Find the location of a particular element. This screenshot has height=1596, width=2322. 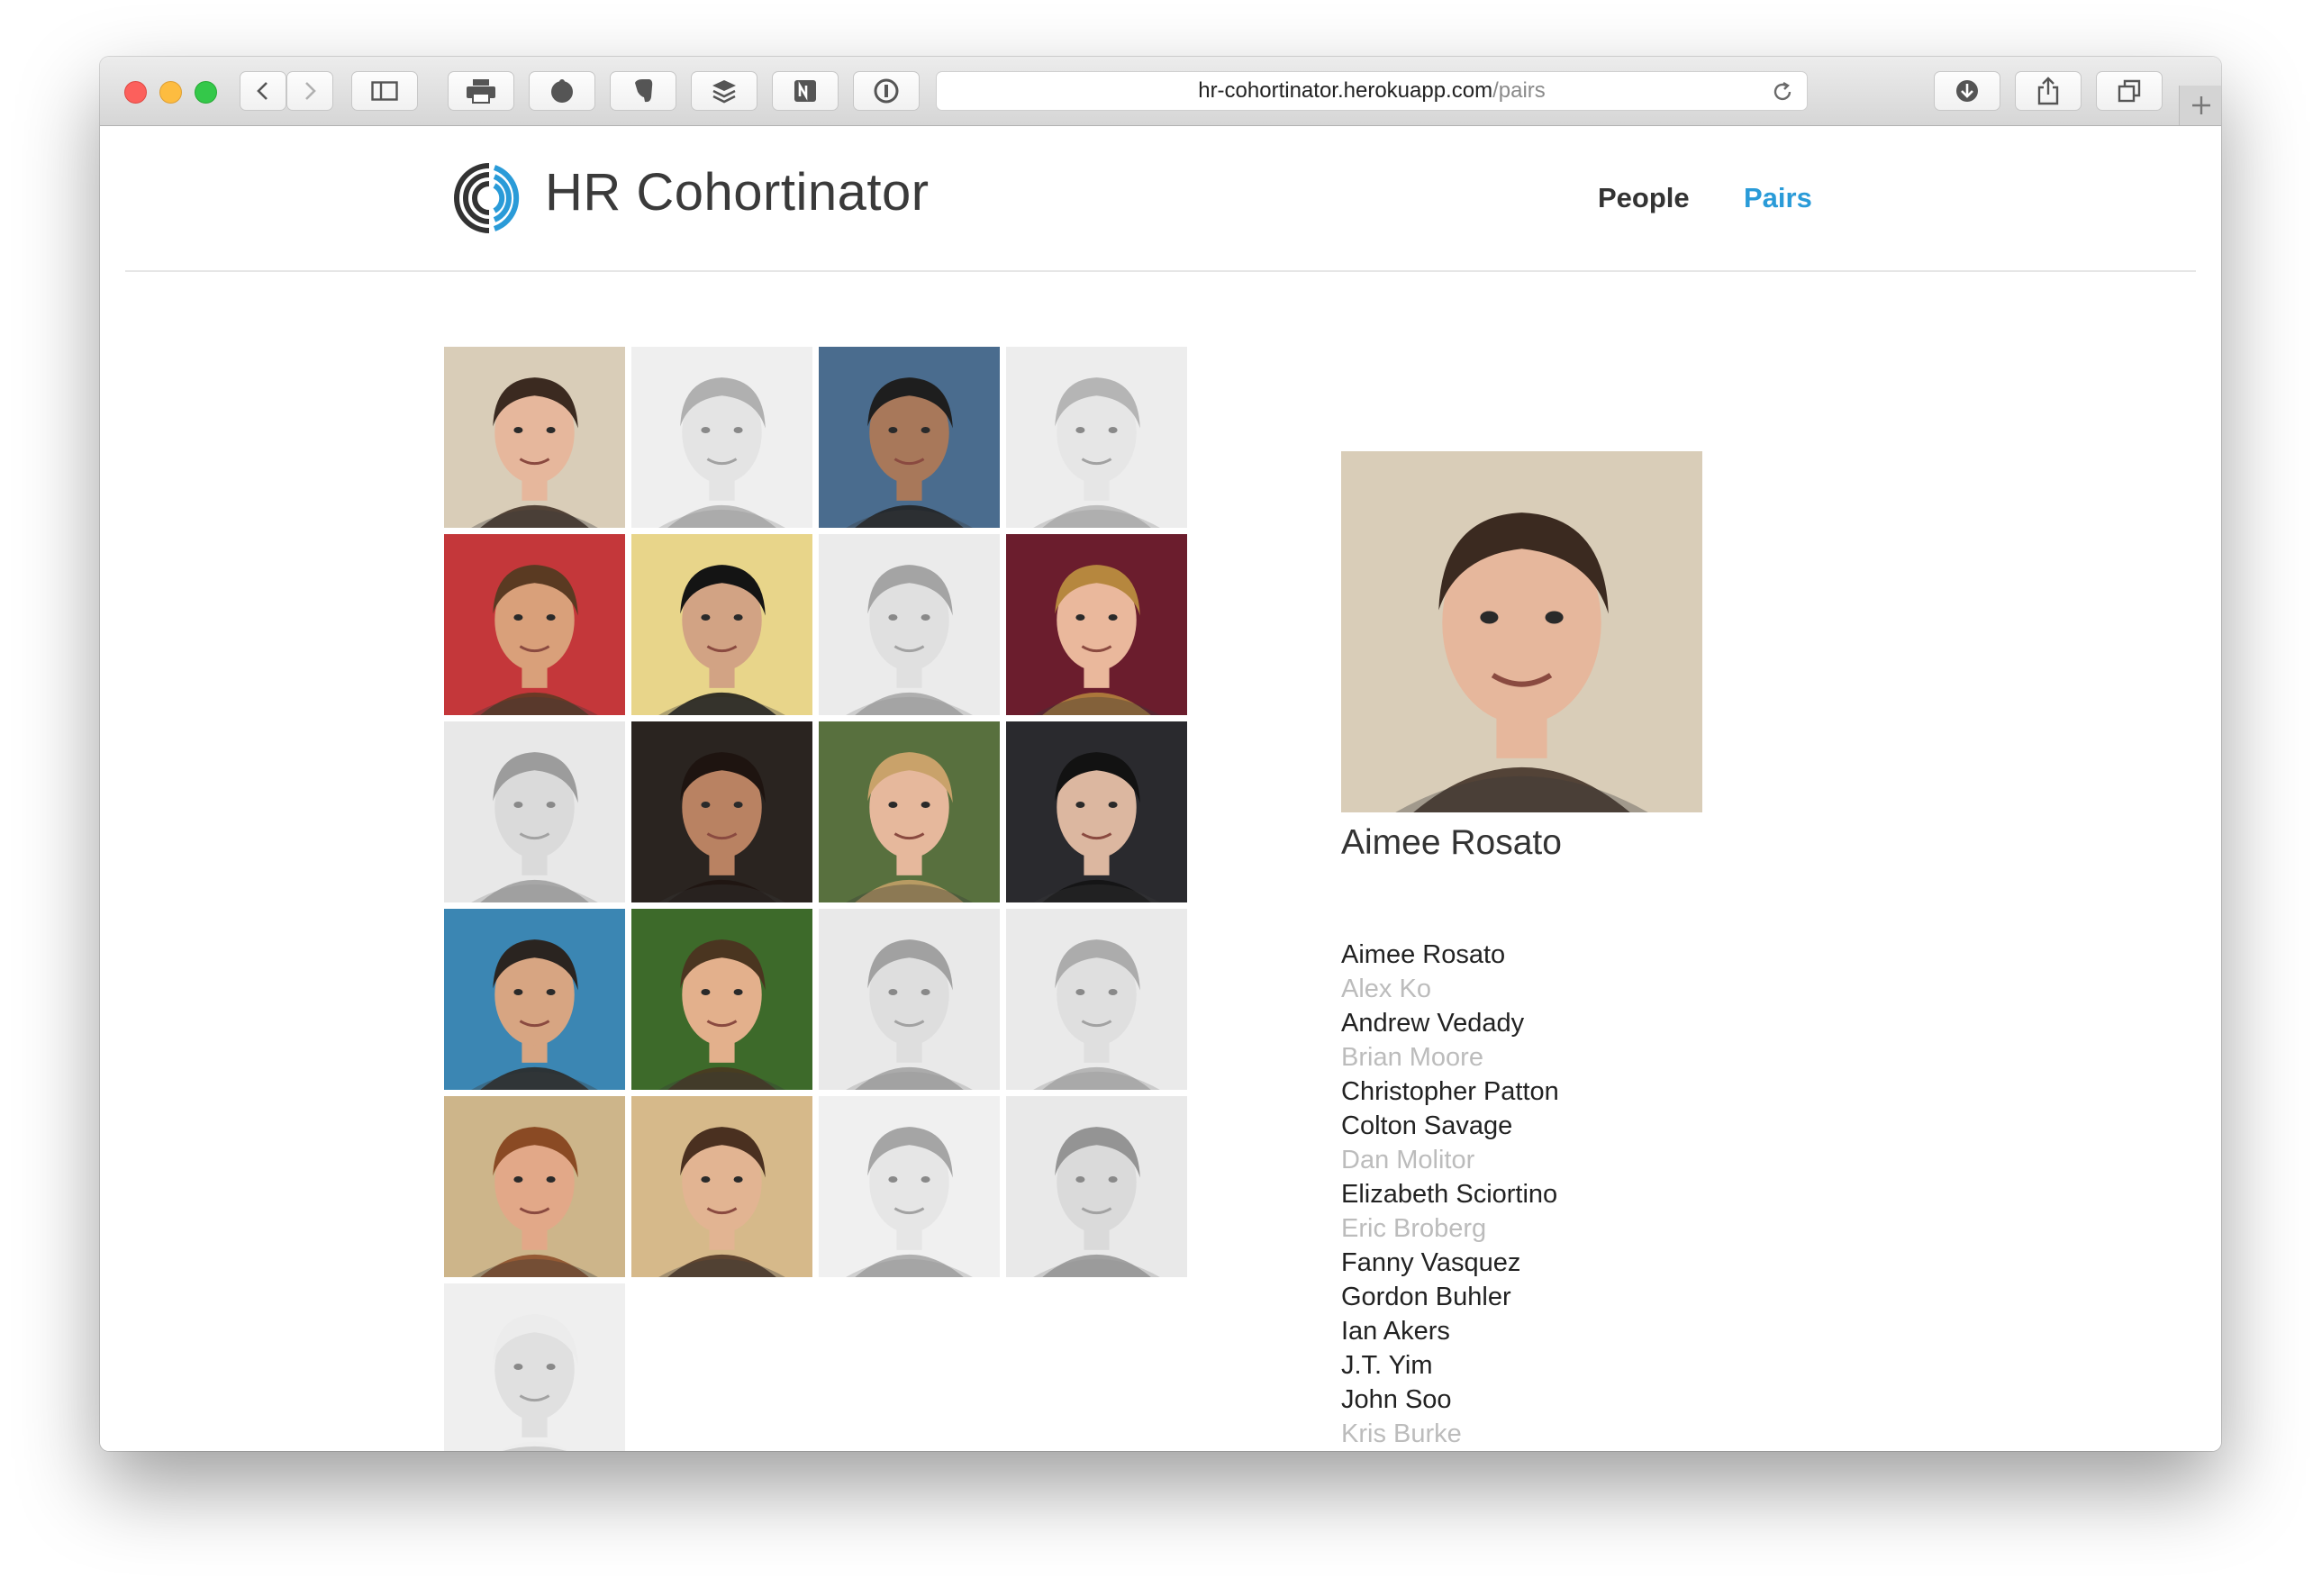

share-icon is located at coordinates (2048, 91).